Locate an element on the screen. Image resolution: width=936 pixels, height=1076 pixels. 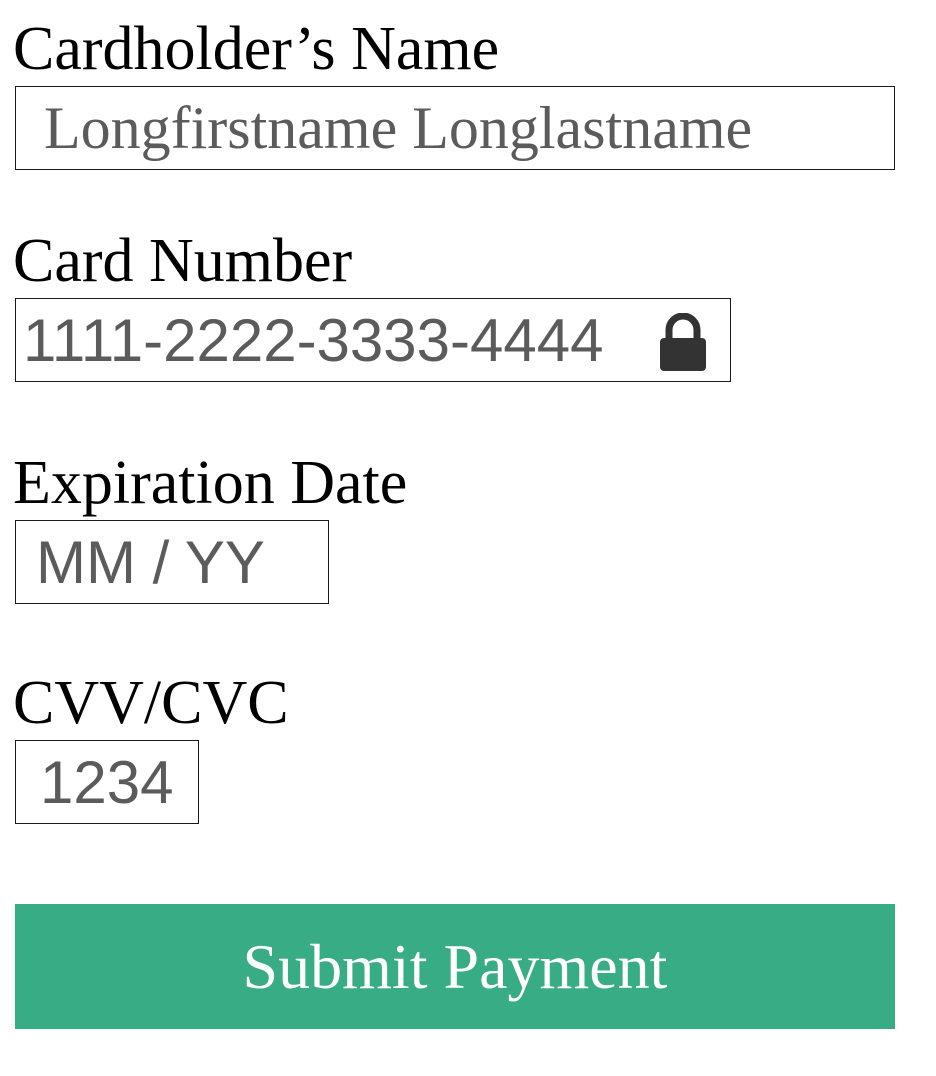
card-number-field is located at coordinates (373, 340).